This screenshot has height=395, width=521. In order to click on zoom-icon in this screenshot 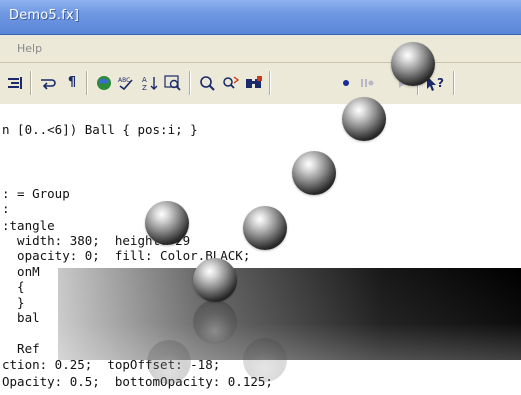, I will do `click(173, 83)`.